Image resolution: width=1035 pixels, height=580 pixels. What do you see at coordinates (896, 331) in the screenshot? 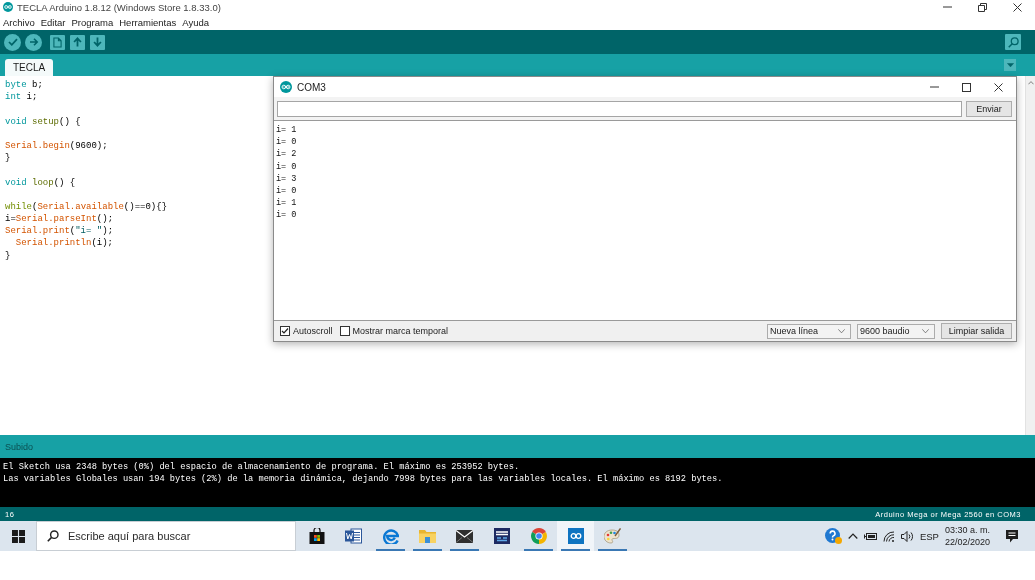
I see `baud-rate-dropdown: 9600 baudio` at bounding box center [896, 331].